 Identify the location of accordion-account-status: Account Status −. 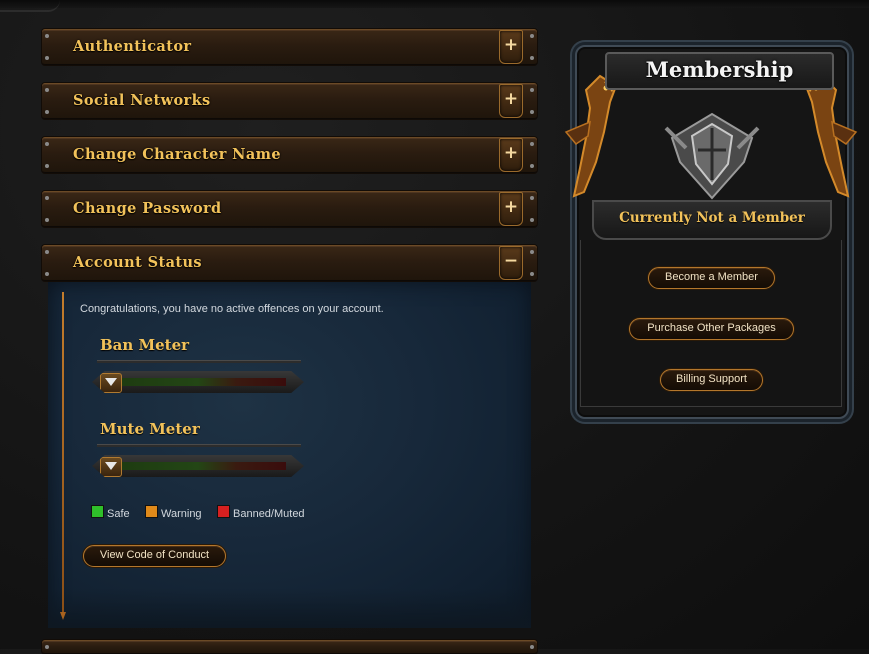
(289, 263).